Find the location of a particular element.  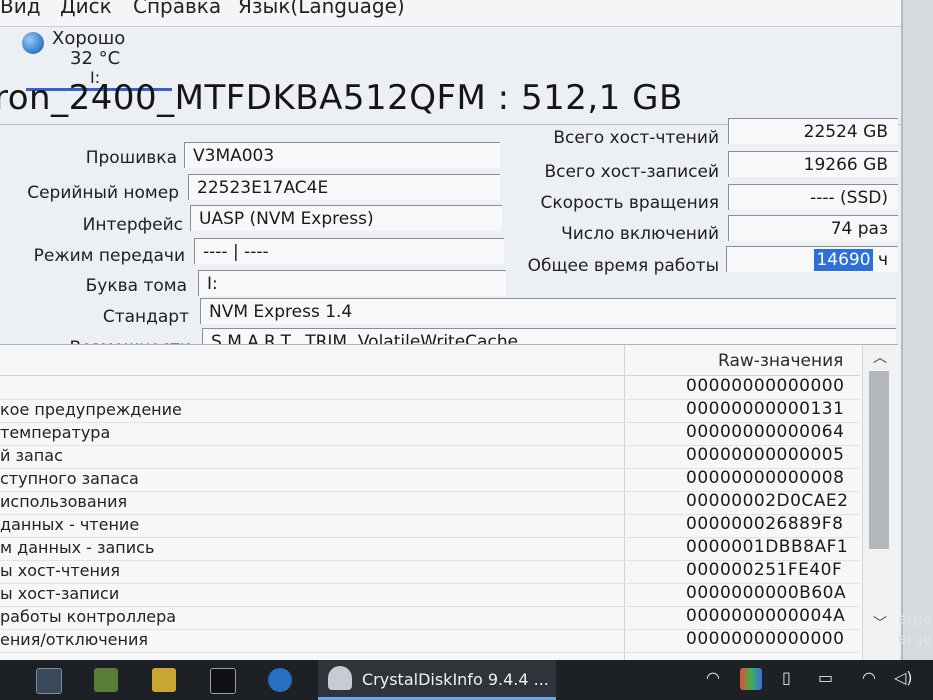

volume-label: Буква тома is located at coordinates (136, 286).